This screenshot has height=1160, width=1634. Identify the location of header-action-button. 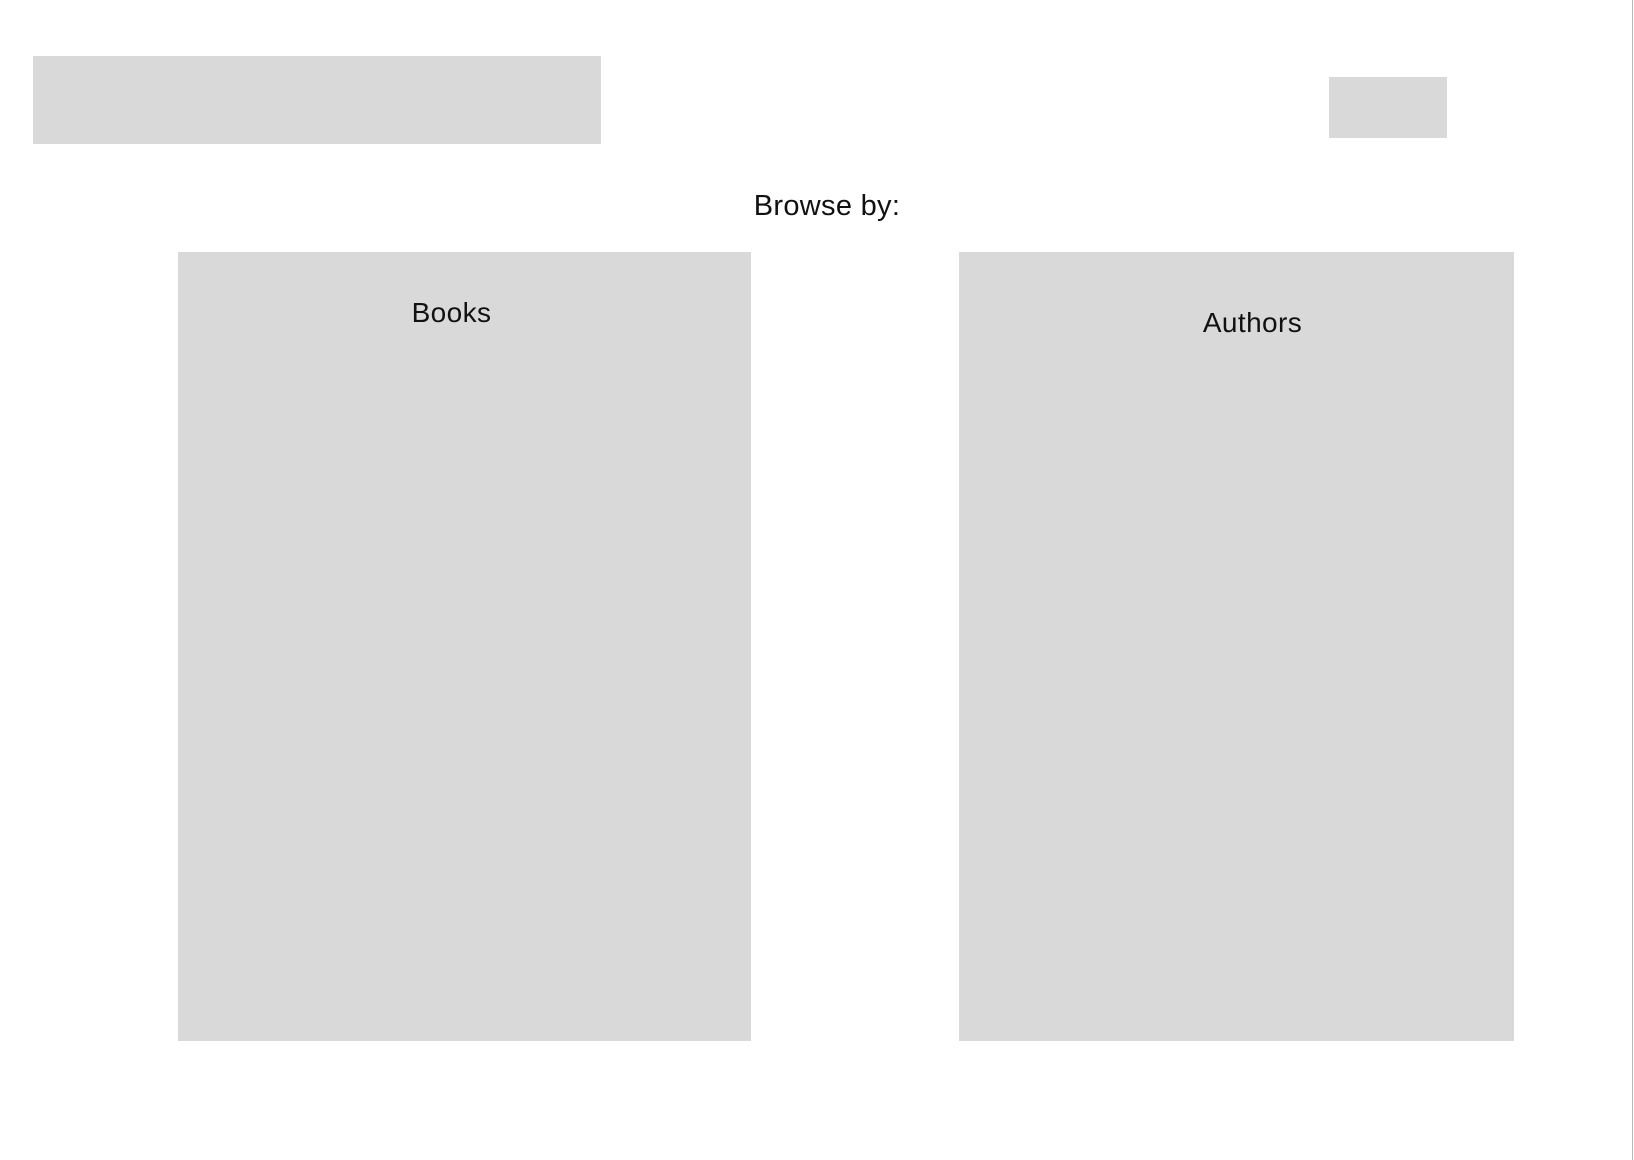
(1388, 107).